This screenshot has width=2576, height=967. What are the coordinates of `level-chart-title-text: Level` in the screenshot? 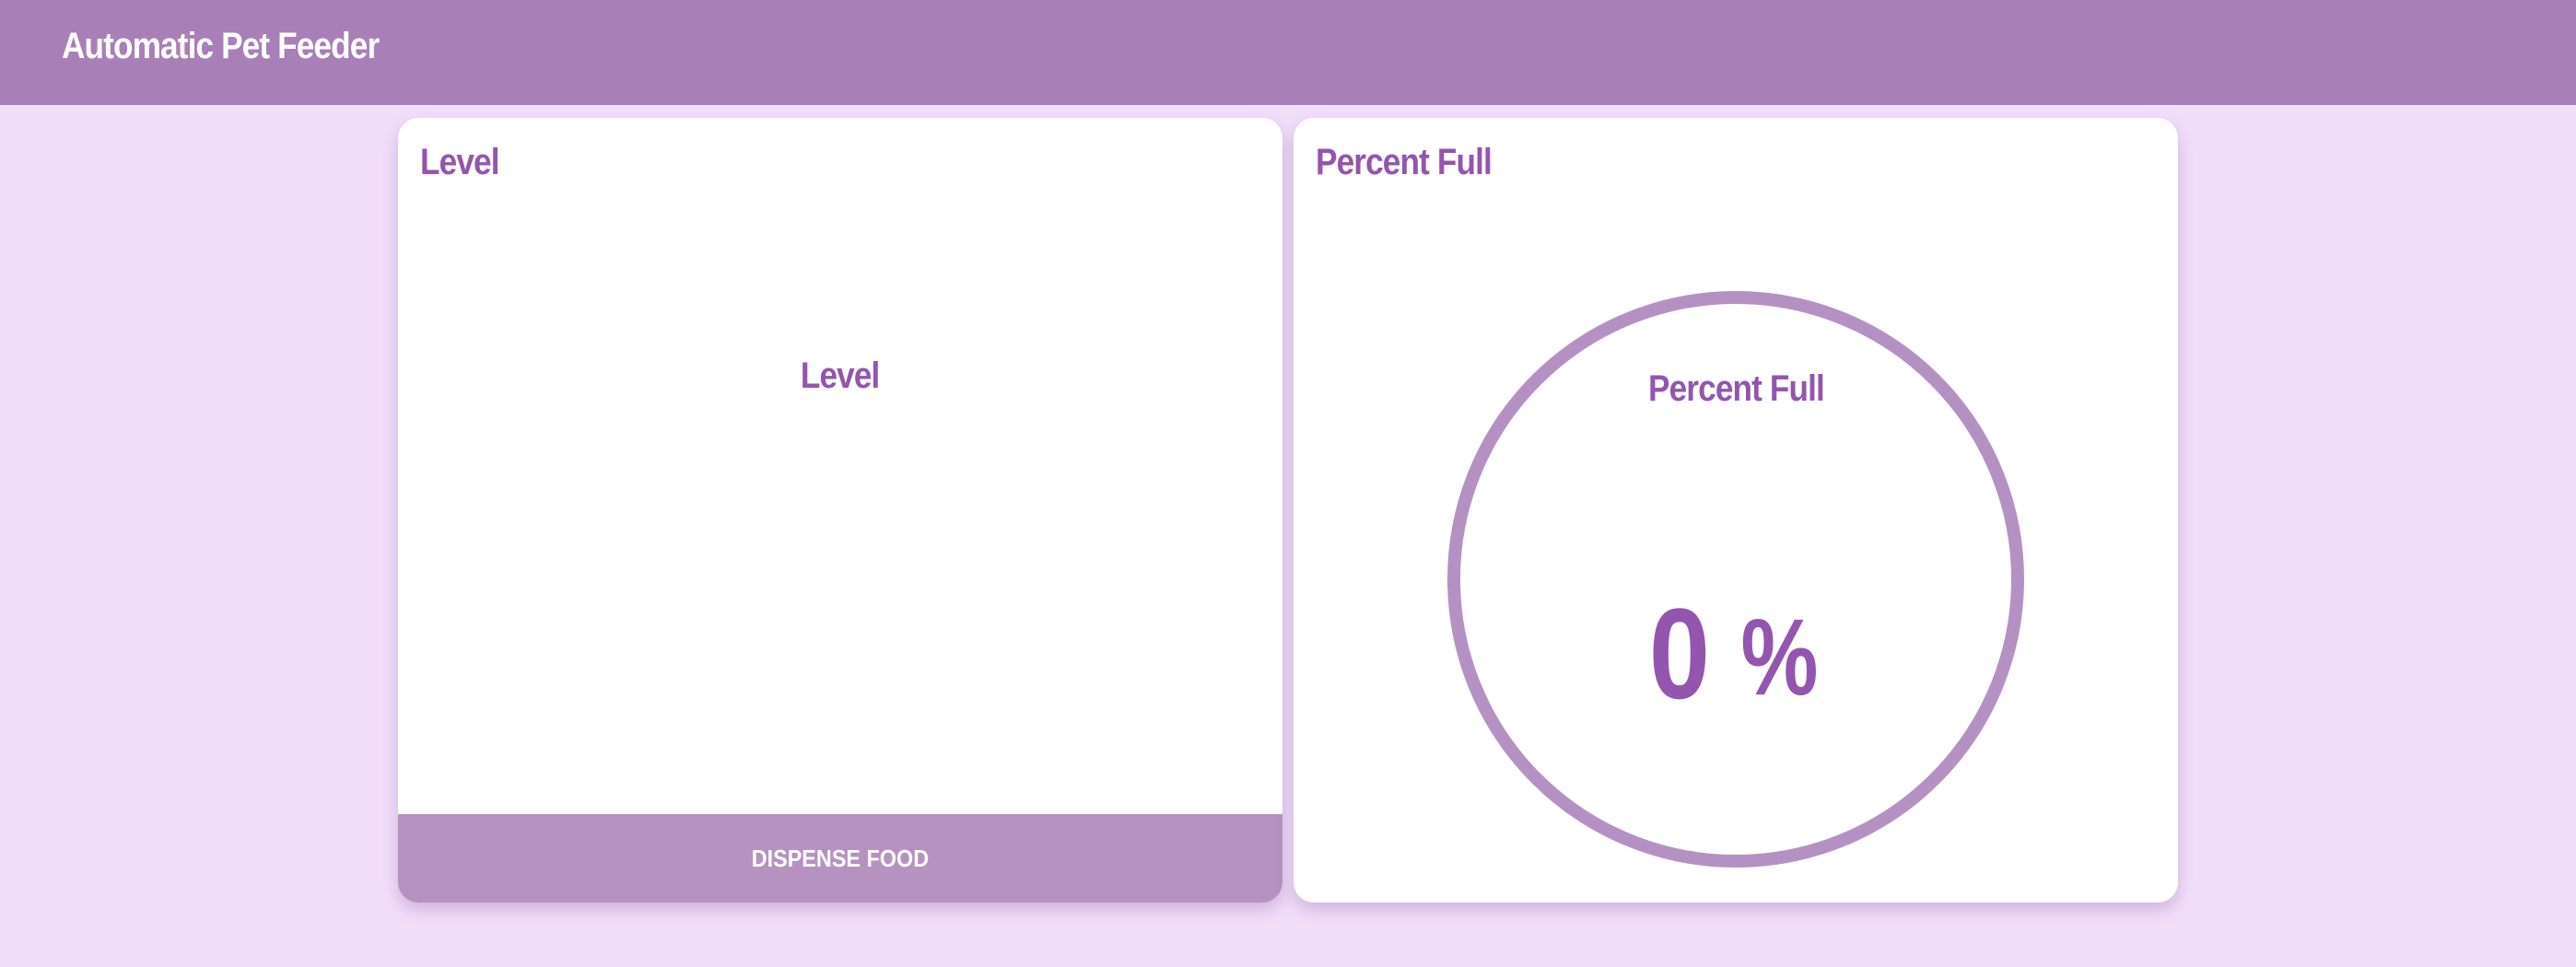 It's located at (841, 375).